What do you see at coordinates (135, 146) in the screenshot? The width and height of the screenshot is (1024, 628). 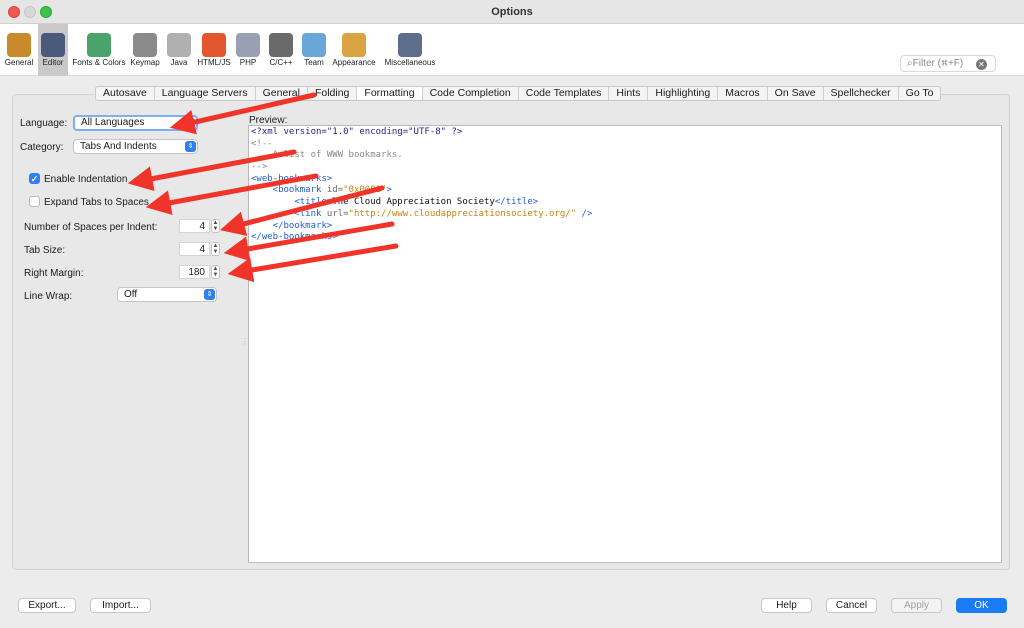 I see `category-select: Tabs And Indents ⇕` at bounding box center [135, 146].